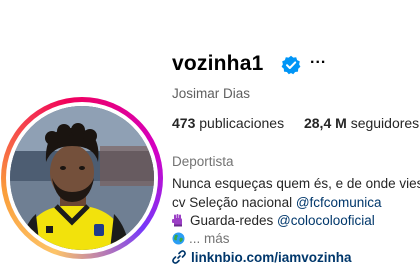  I want to click on bio-line-3-text: Guarda-redes, so click(234, 220).